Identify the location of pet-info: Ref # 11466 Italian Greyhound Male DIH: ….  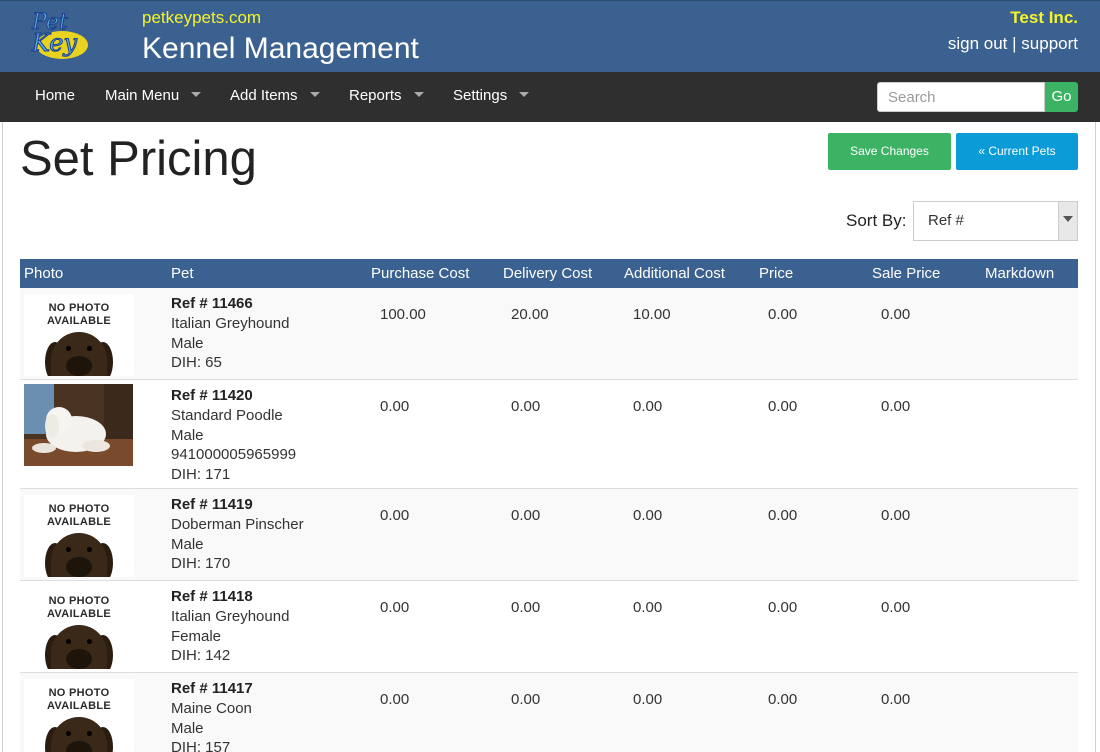
(230, 333).